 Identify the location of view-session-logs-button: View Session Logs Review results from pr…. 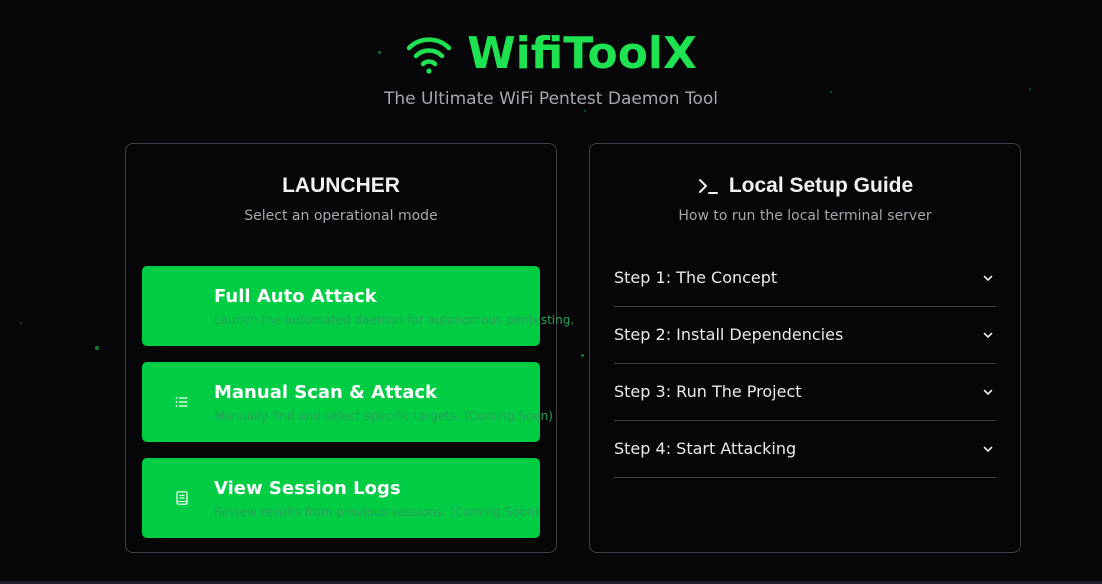
(341, 498).